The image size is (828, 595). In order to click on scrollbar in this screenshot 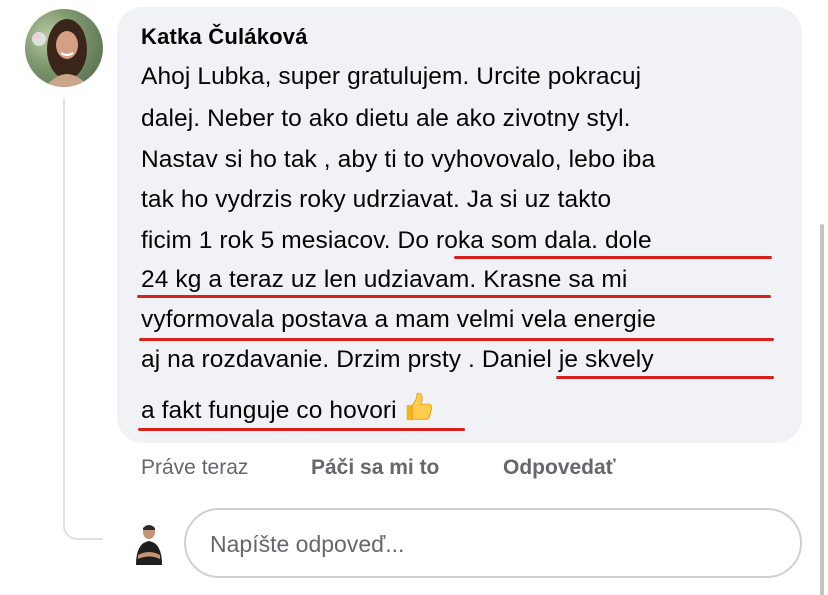, I will do `click(822, 409)`.